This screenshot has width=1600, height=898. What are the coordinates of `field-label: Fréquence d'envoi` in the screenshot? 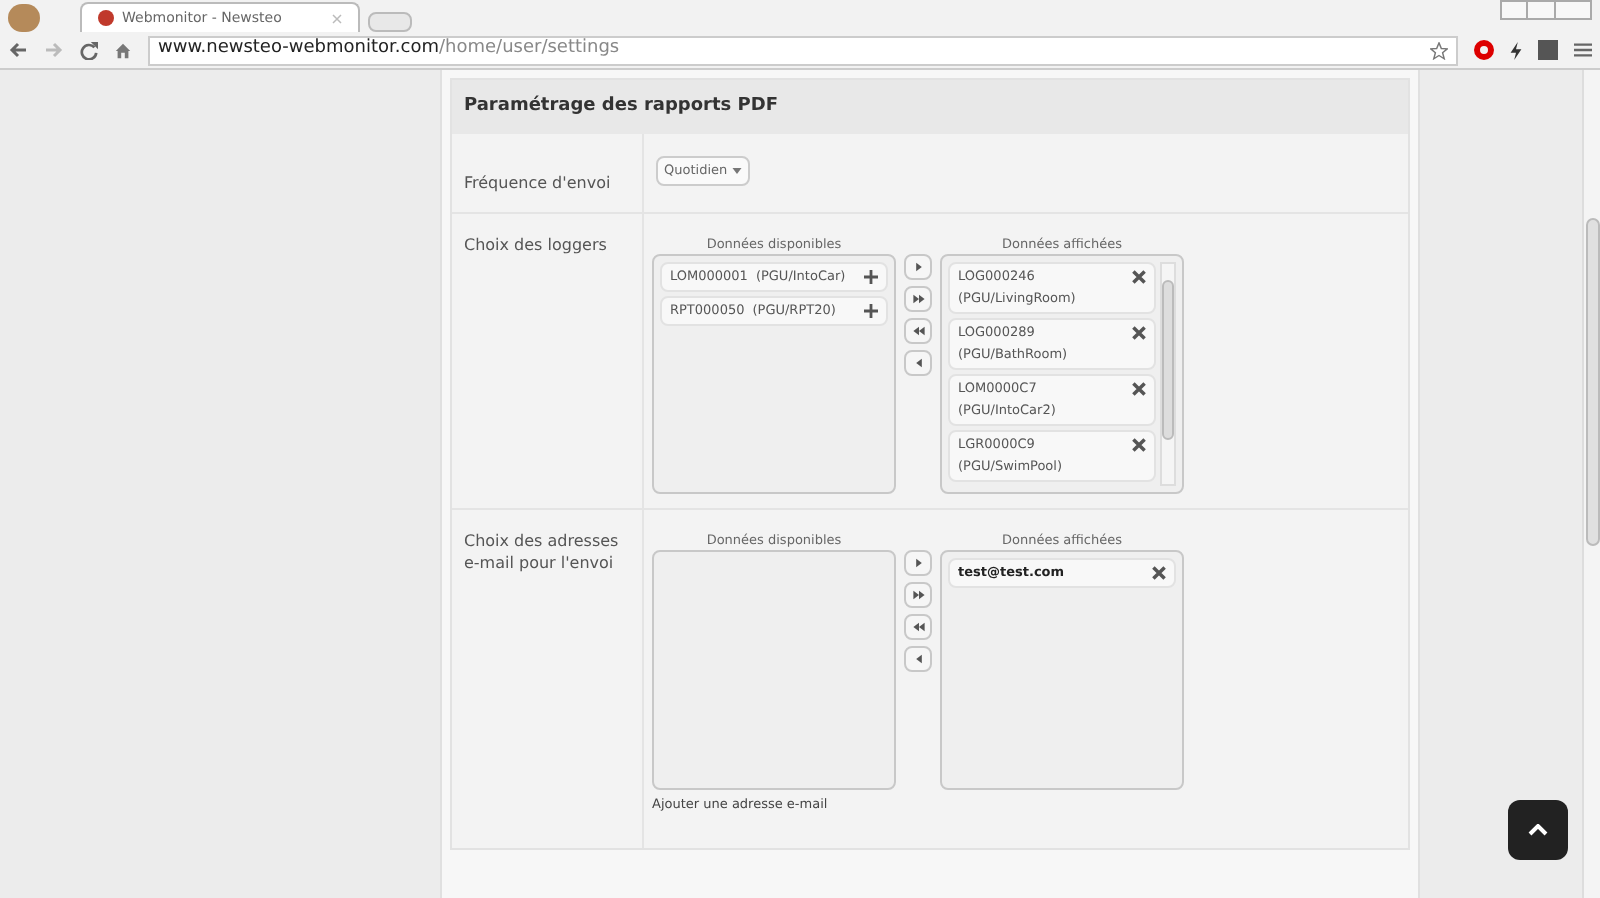 It's located at (537, 183).